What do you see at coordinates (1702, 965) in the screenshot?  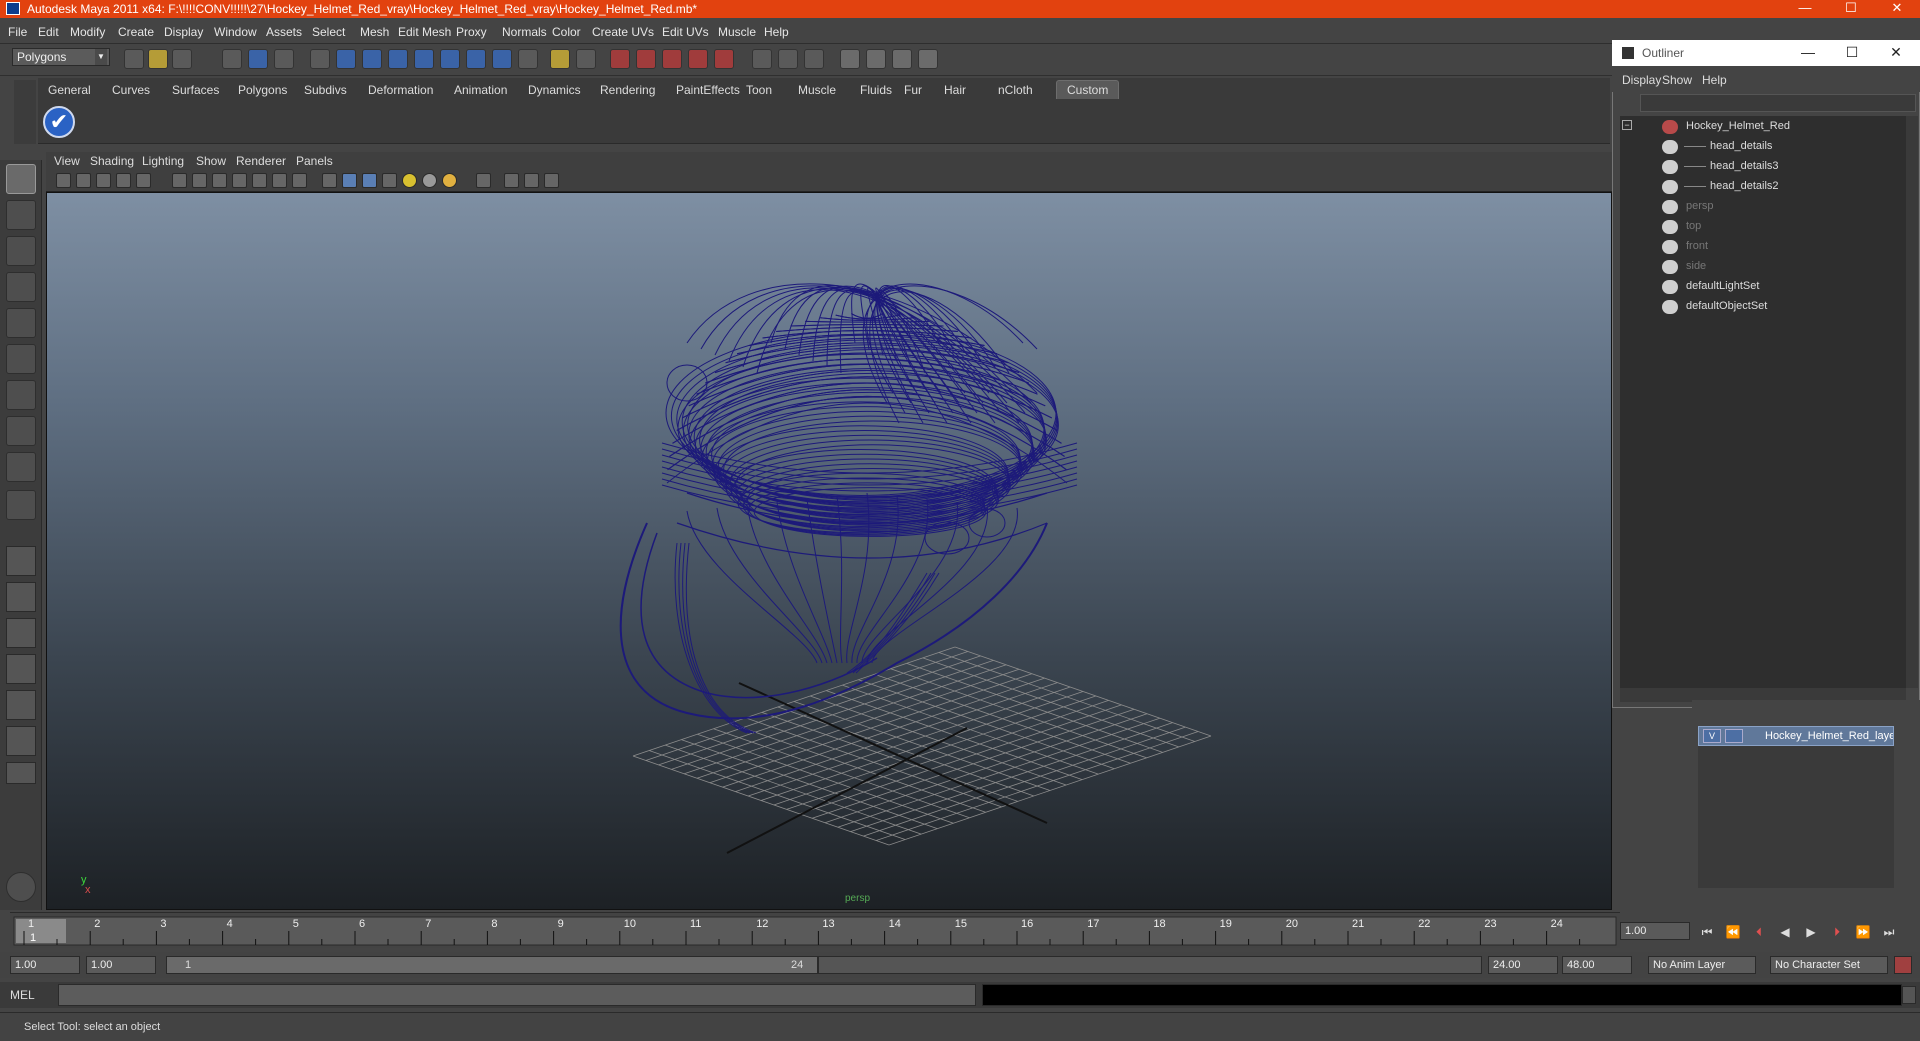 I see `anim-layer-dropdown: No Anim Layer` at bounding box center [1702, 965].